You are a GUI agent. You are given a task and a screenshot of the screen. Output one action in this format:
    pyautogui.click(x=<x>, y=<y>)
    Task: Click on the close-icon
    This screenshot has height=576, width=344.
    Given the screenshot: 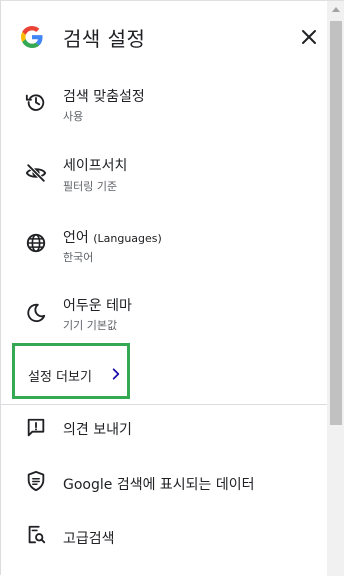 What is the action you would take?
    pyautogui.click(x=309, y=37)
    